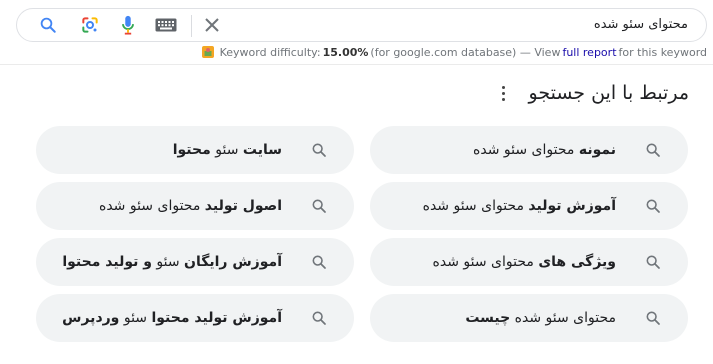 This screenshot has width=713, height=364. What do you see at coordinates (572, 206) in the screenshot?
I see `related-search-bold-part: آموزش تولید` at bounding box center [572, 206].